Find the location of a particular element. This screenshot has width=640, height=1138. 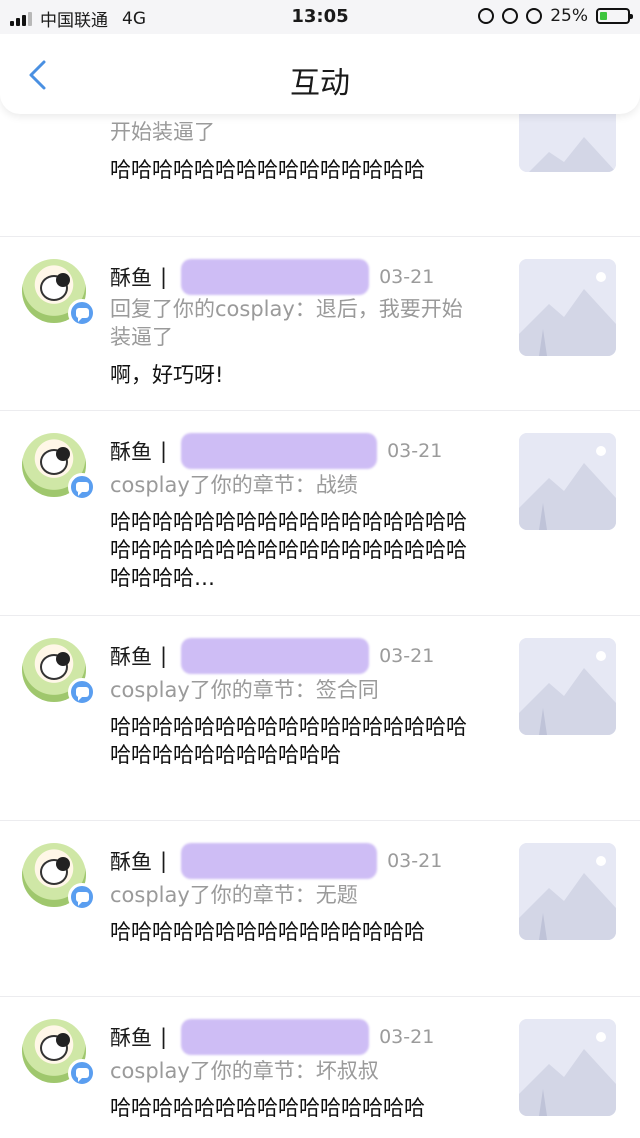

action-text: cosplay了你的章节：无题 is located at coordinates (234, 895).